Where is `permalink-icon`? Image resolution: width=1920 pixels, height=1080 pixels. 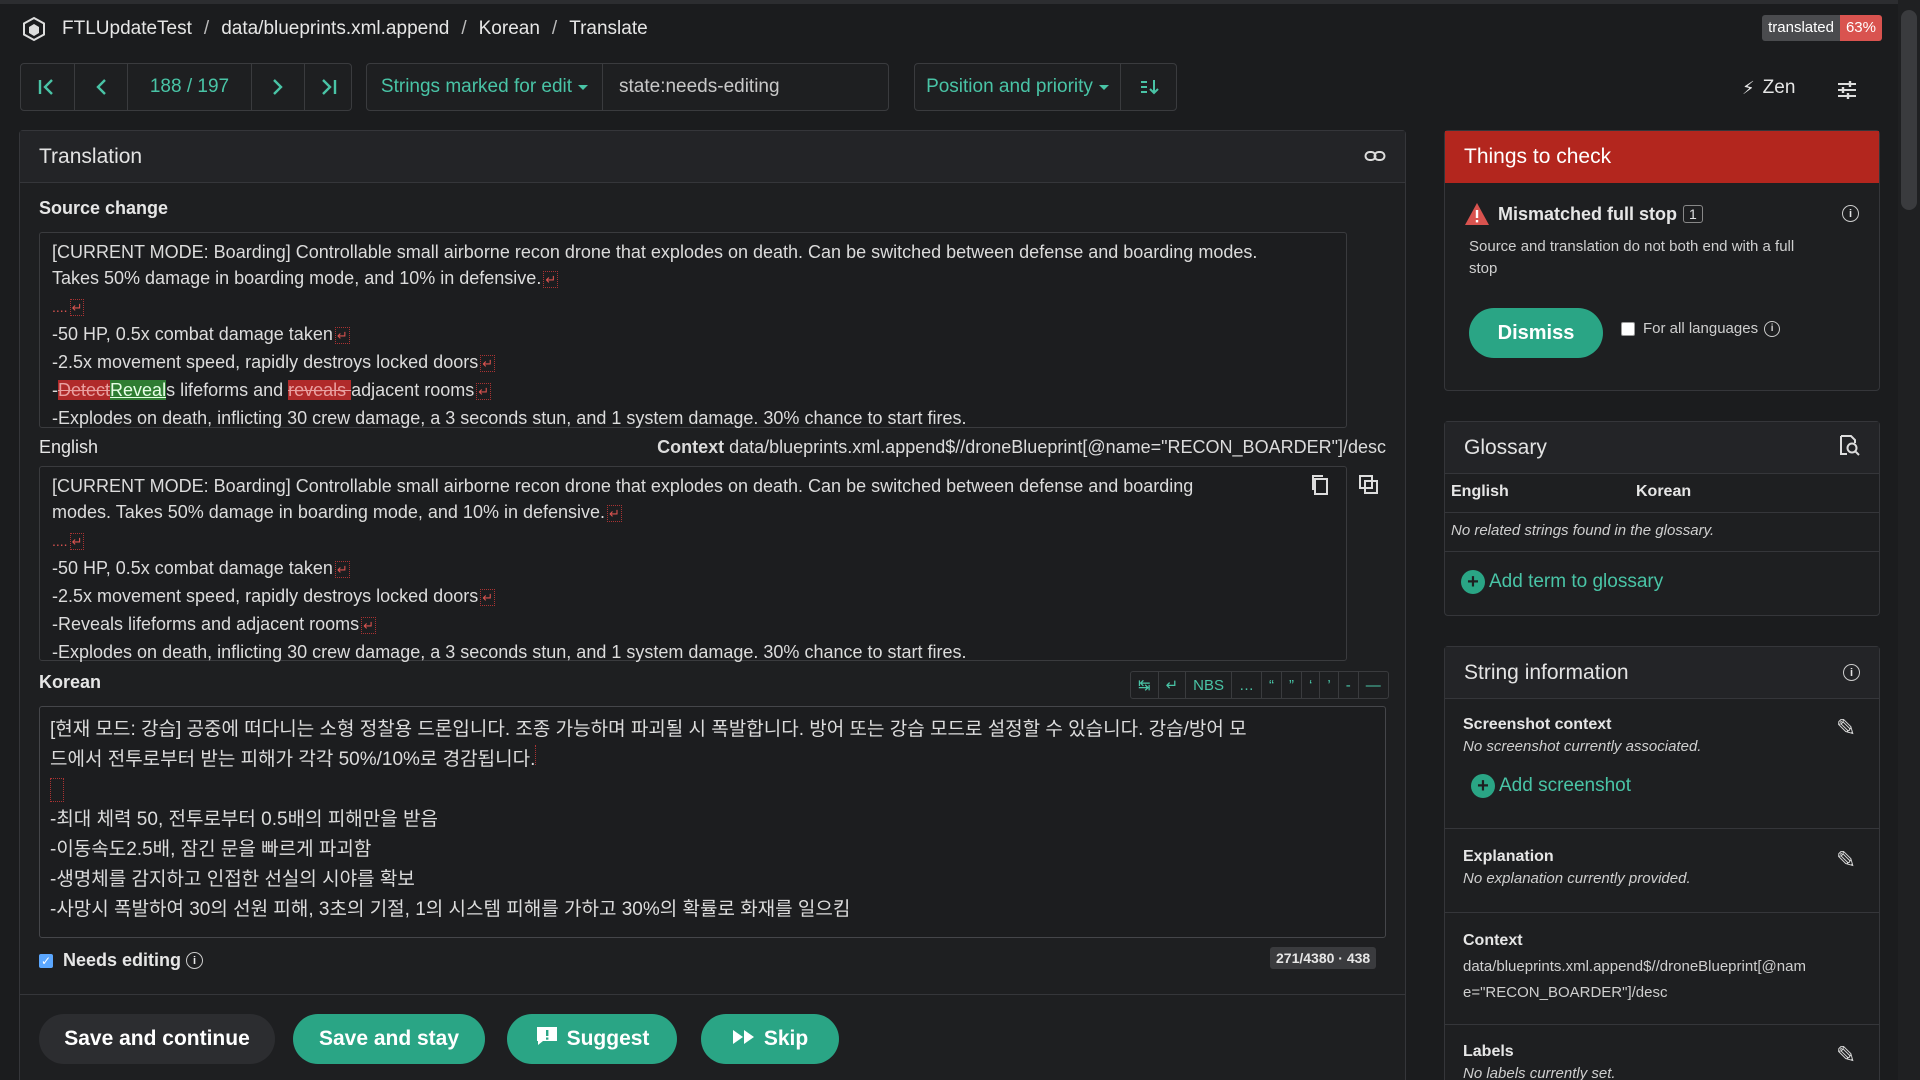 permalink-icon is located at coordinates (1375, 157).